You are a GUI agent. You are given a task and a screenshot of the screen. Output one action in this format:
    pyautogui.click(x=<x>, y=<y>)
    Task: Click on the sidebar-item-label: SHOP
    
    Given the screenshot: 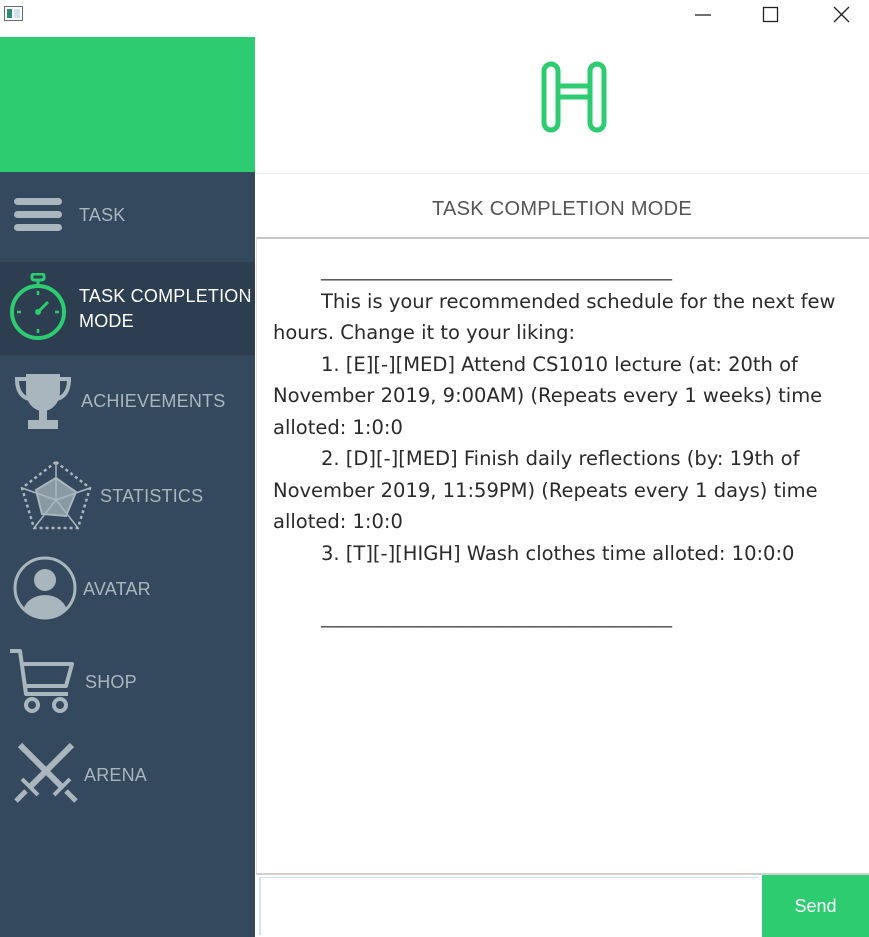 What is the action you would take?
    pyautogui.click(x=111, y=682)
    